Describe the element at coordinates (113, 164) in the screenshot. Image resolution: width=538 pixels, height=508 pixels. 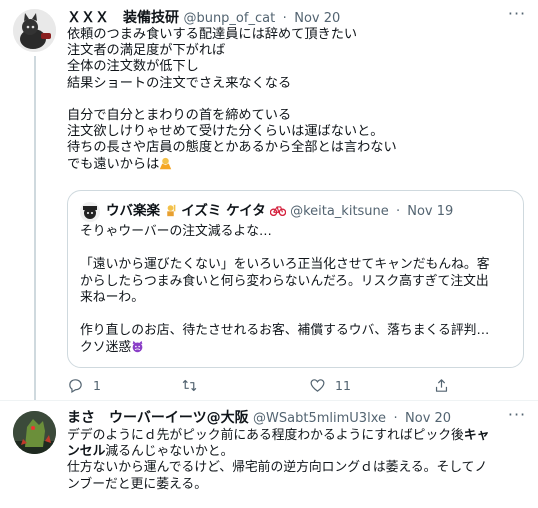
I see `text-line: でも遠いからは` at that location.